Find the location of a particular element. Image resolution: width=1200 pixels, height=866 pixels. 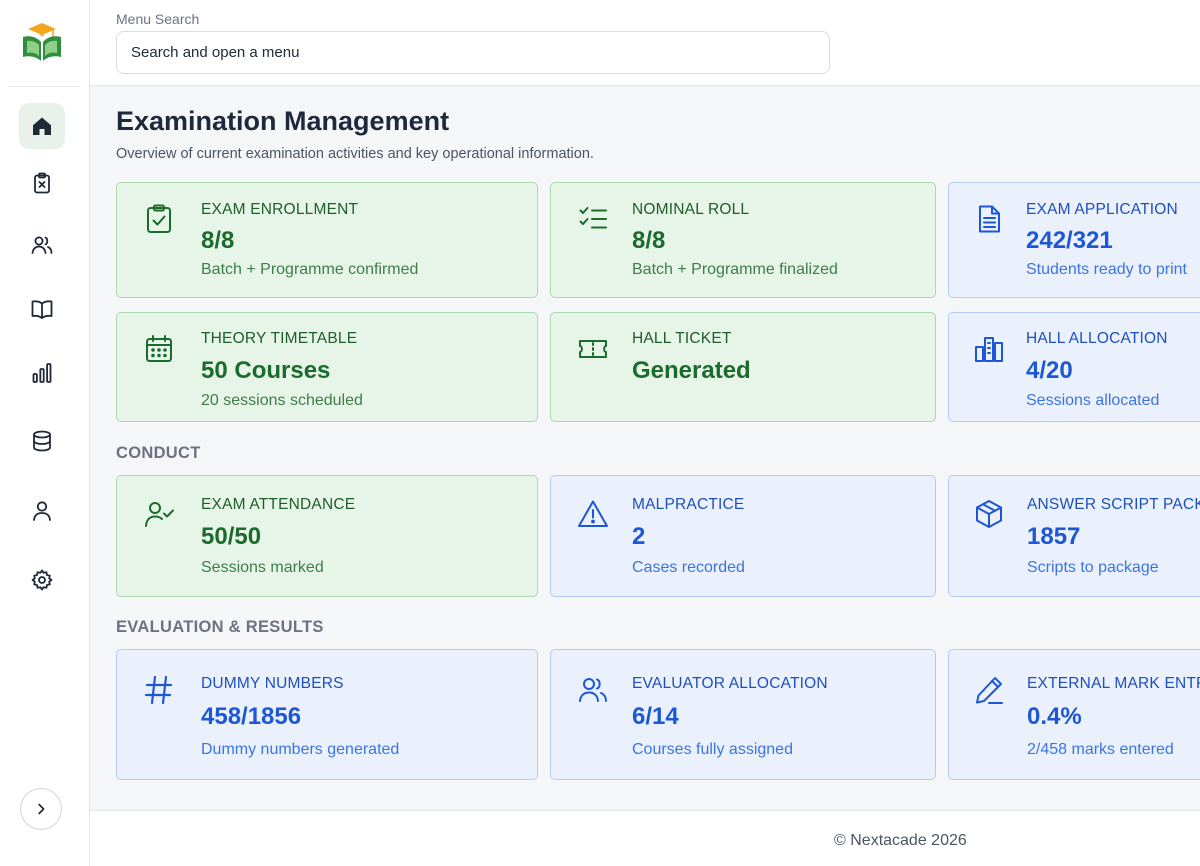

list-checks-icon is located at coordinates (593, 219).